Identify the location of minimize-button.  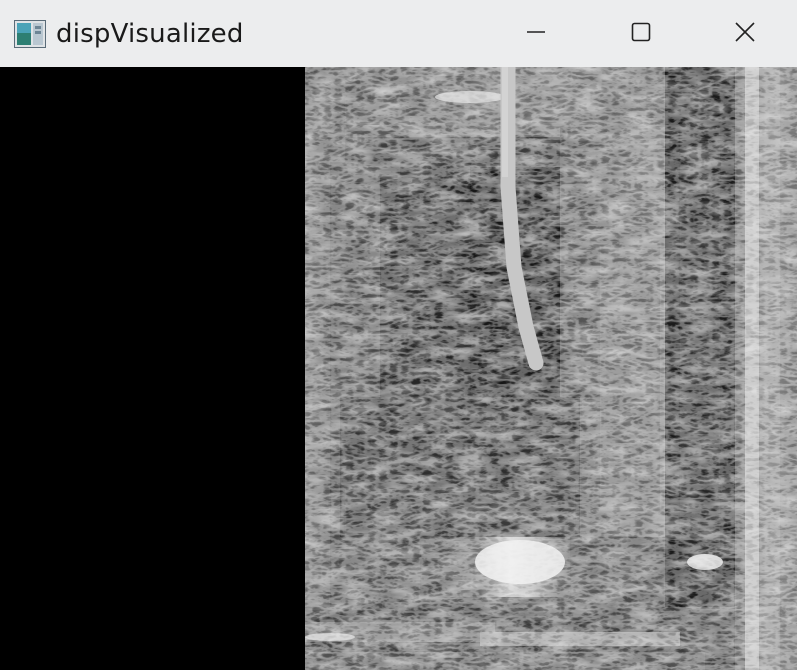
(536, 33).